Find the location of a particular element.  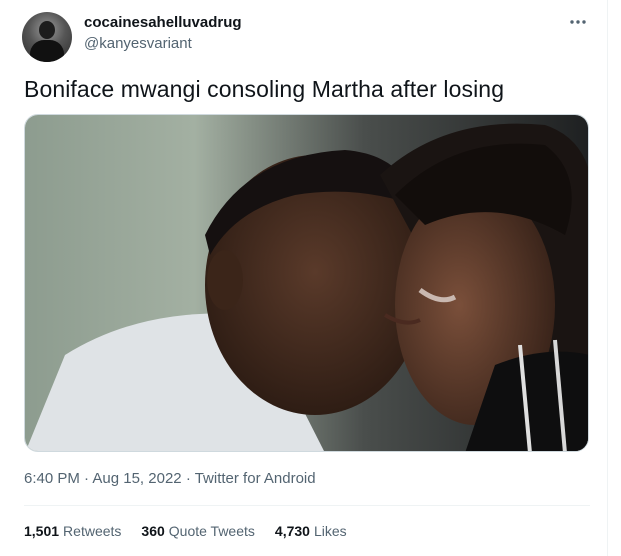

tweet-source: Twitter for Android is located at coordinates (255, 478).